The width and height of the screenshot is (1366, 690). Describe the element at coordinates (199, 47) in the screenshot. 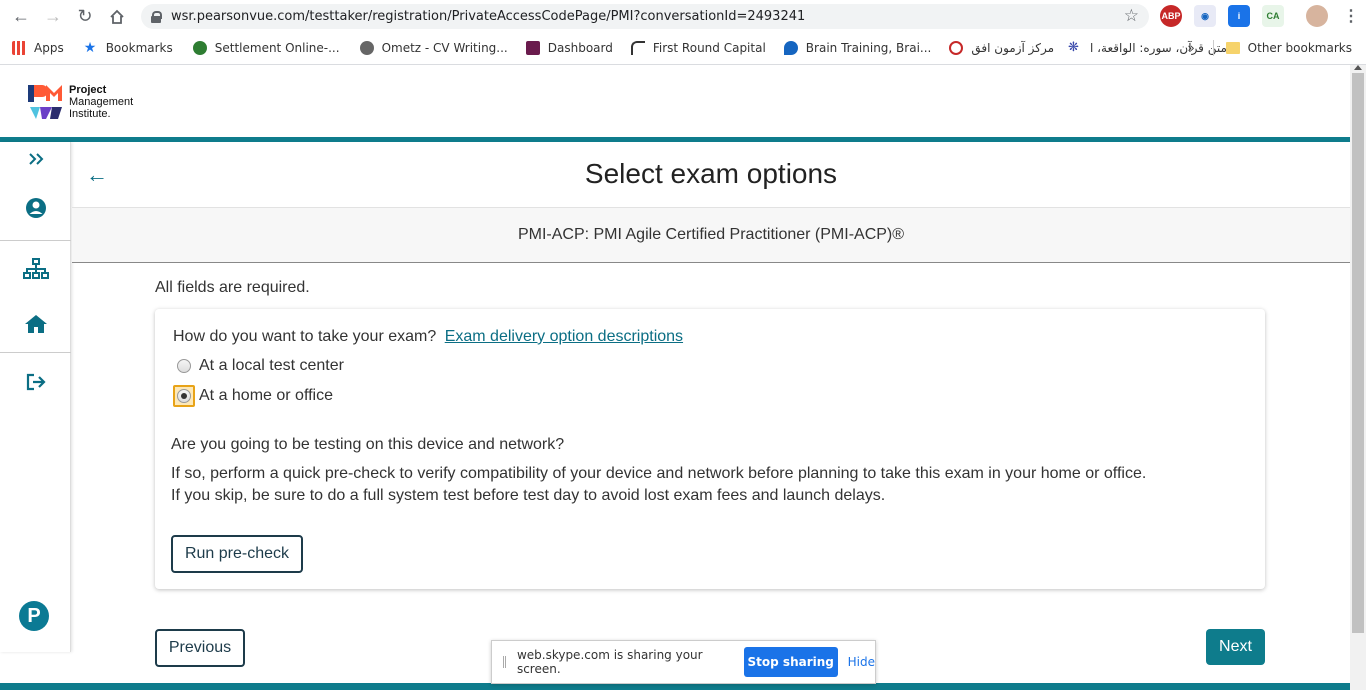

I see `settlement-icon` at that location.